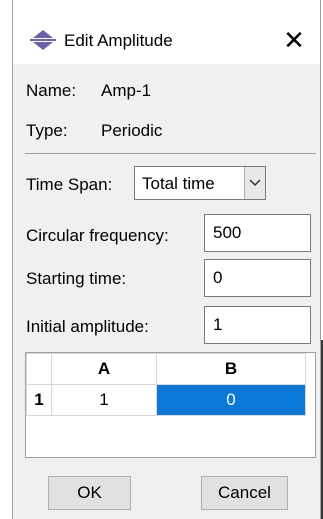  I want to click on circular-frequency-label: Circular frequency:, so click(97, 235).